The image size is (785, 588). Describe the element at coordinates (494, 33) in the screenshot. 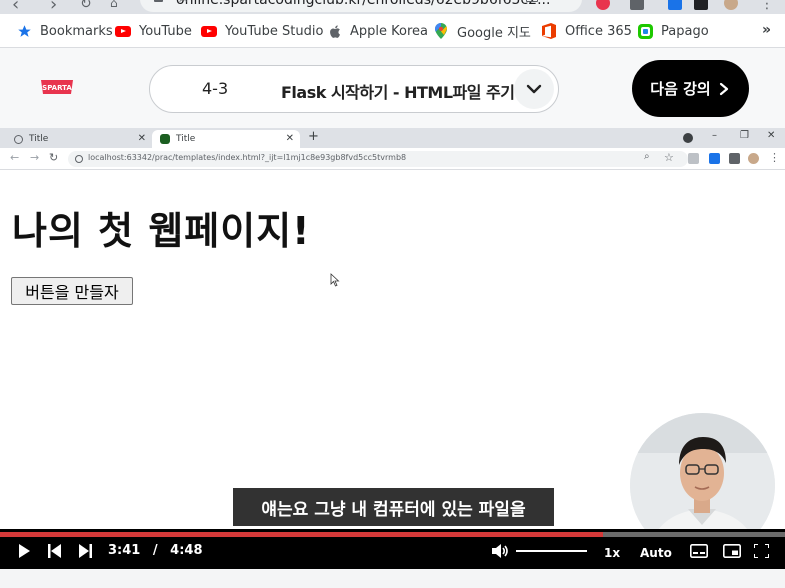

I see `bookmark-label: Google 지도` at that location.